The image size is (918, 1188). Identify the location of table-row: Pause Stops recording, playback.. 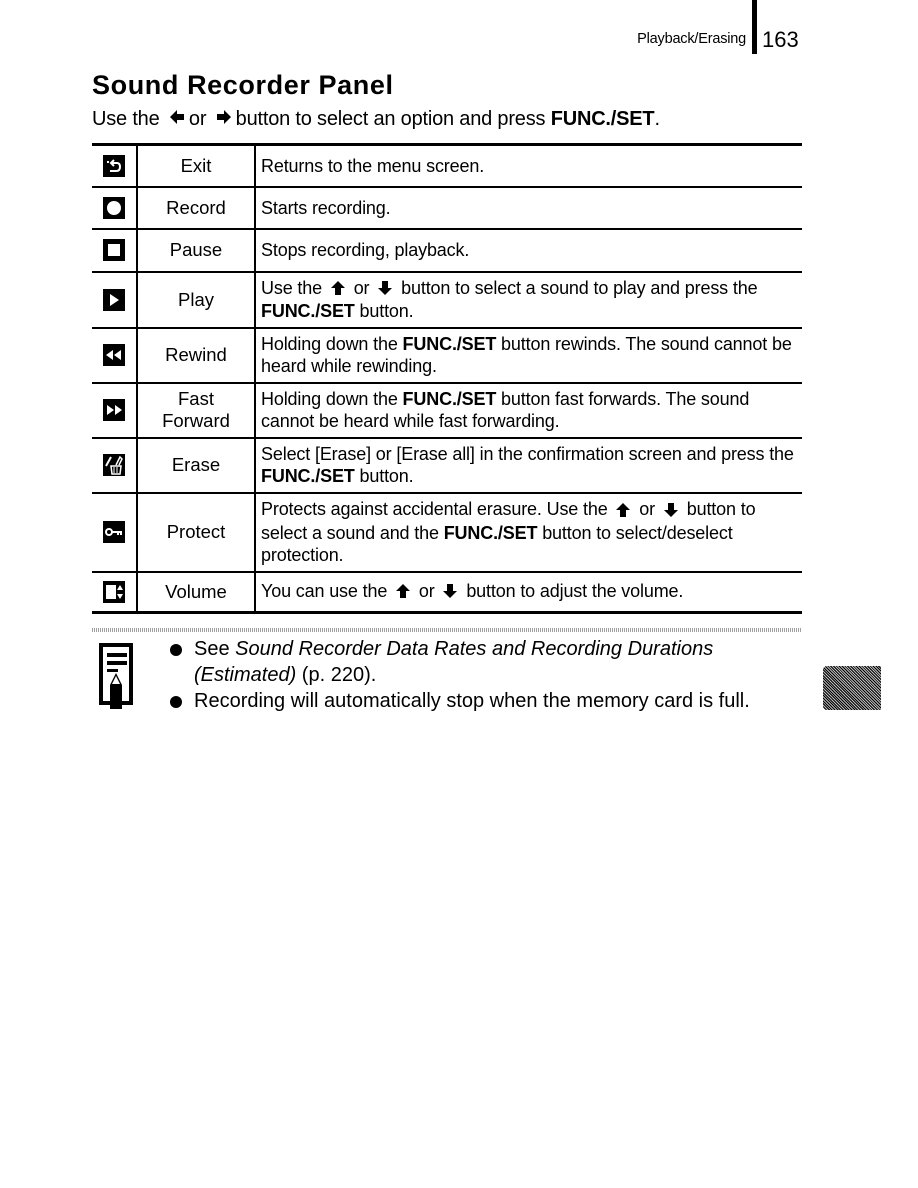
(447, 250).